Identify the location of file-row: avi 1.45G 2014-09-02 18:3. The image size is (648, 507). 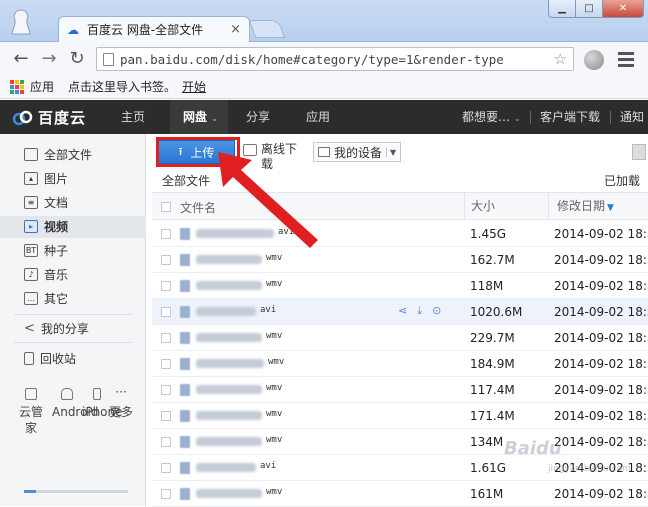
(400, 234).